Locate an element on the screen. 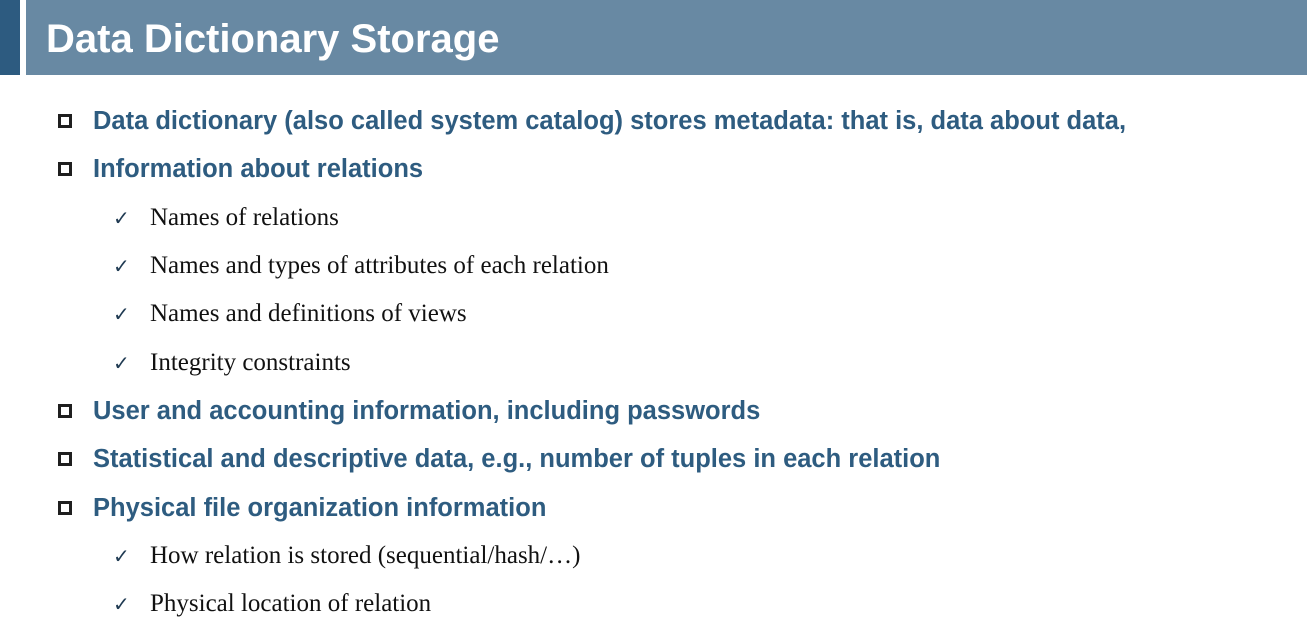  title-accent-stripe is located at coordinates (10, 37).